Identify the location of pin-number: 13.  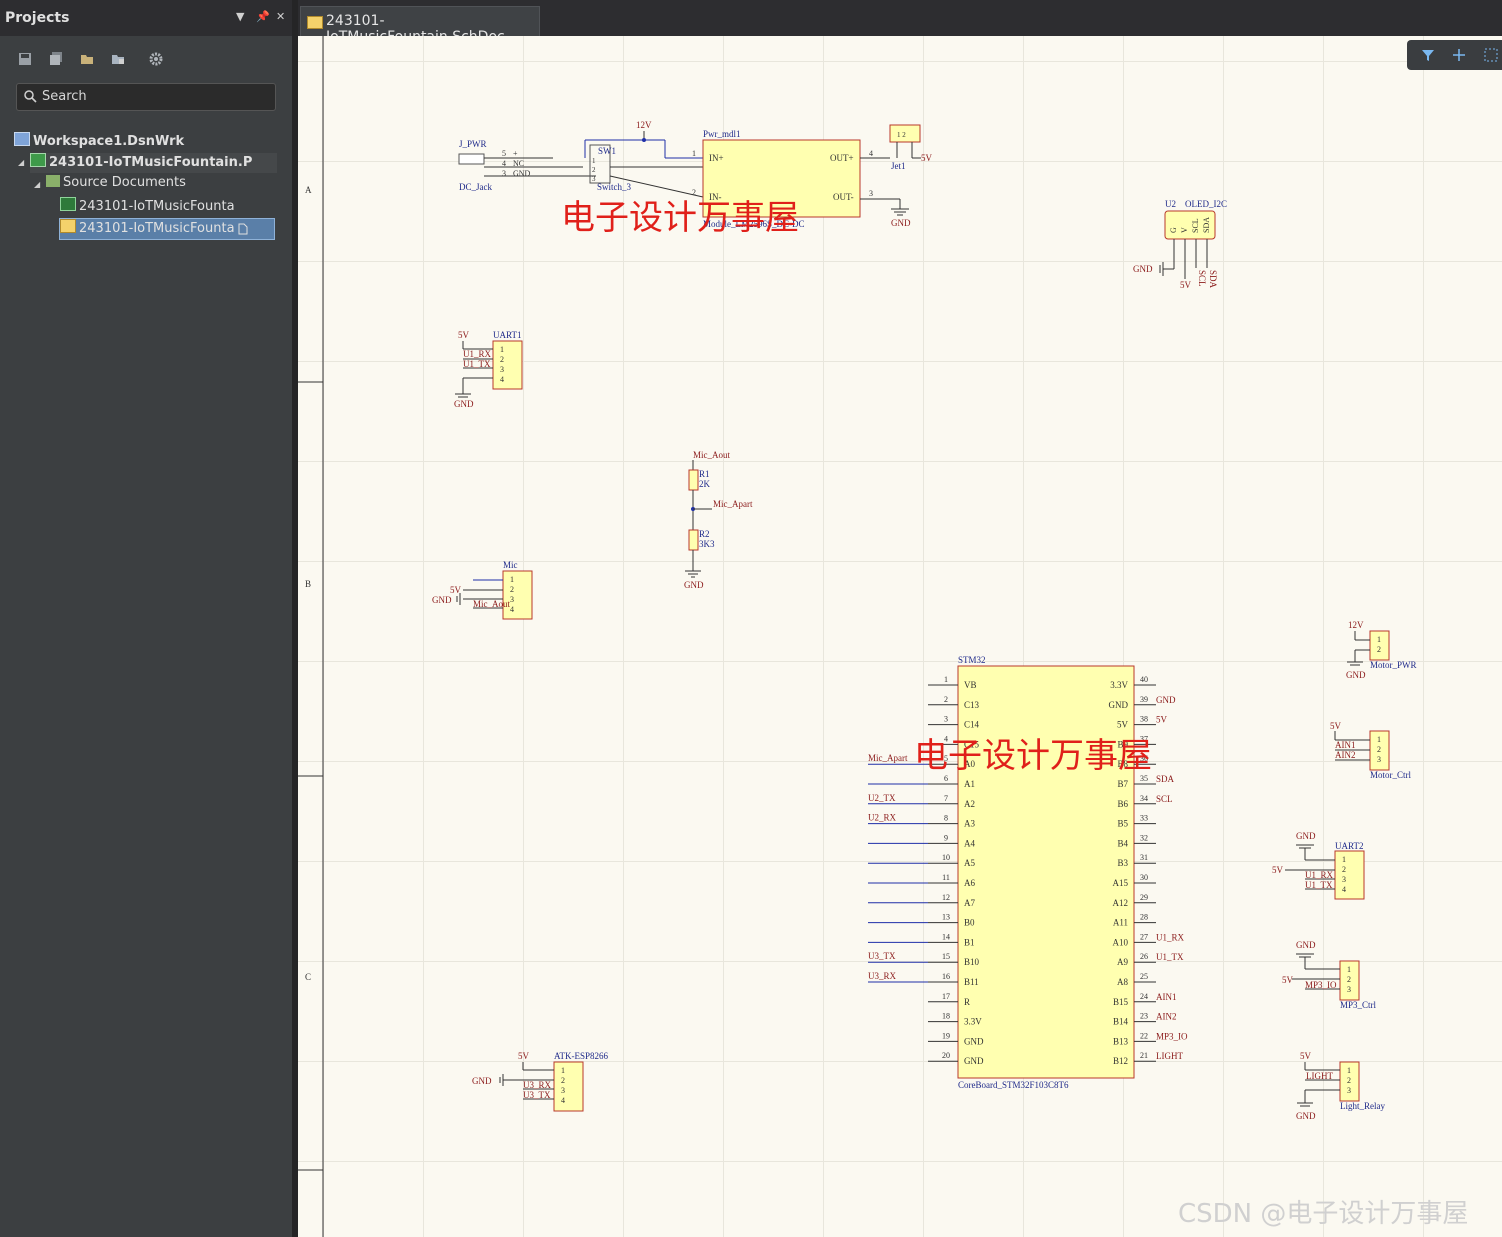
(946, 917).